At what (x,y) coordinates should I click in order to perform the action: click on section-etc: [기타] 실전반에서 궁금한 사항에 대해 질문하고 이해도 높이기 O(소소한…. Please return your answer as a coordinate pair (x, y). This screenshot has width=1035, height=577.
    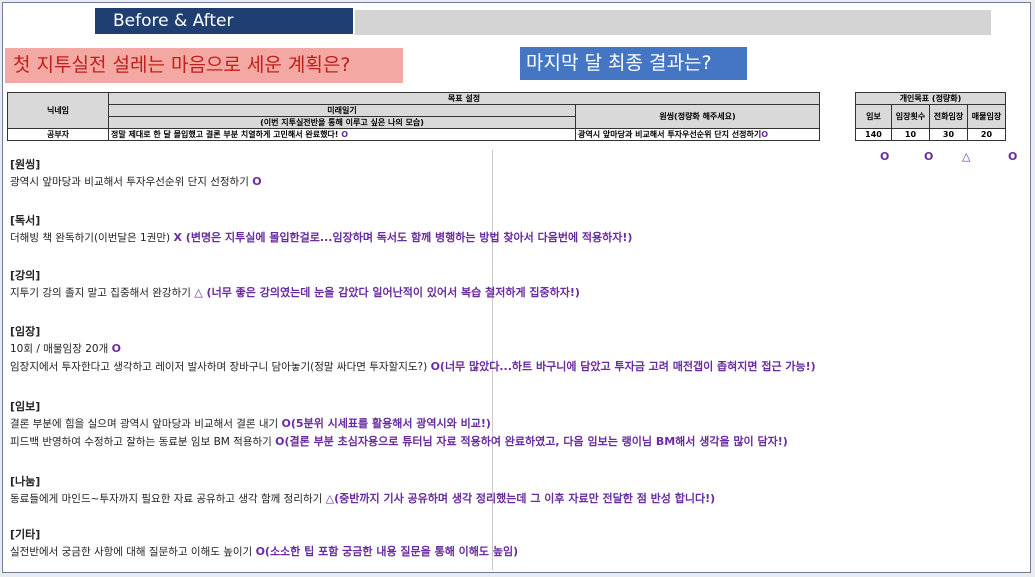
    Looking at the image, I should click on (264, 544).